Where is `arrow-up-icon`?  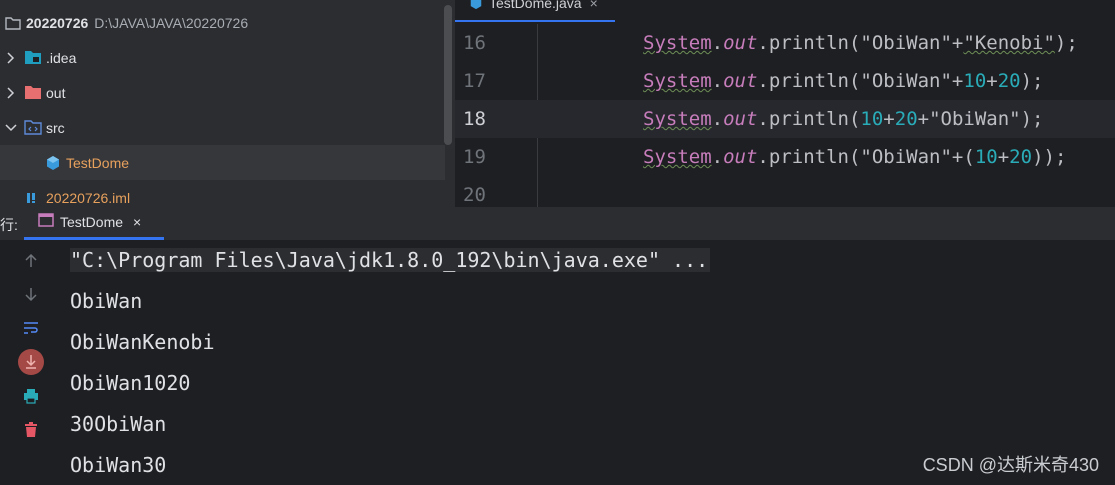
arrow-up-icon is located at coordinates (31, 261).